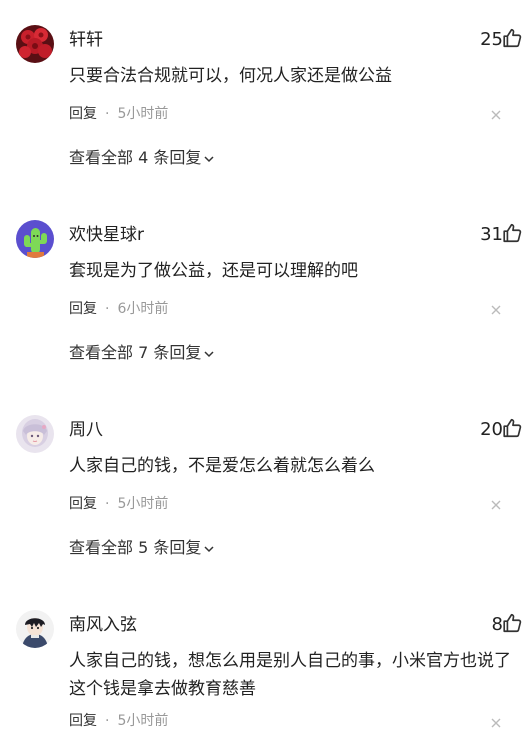 This screenshot has height=745, width=529. I want to click on comment-text: 人家自己的钱，不是爱怎么着就怎么着么, so click(222, 466).